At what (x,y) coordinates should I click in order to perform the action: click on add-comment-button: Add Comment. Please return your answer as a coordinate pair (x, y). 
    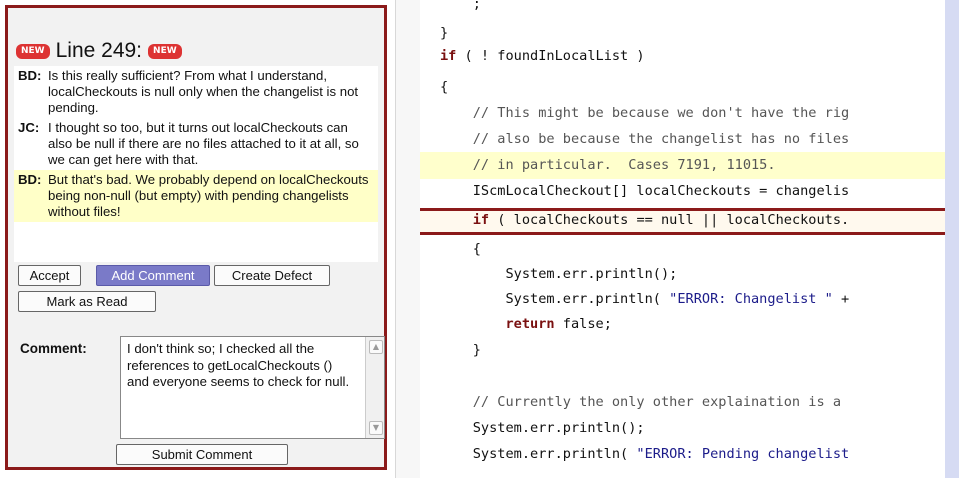
    Looking at the image, I should click on (153, 275).